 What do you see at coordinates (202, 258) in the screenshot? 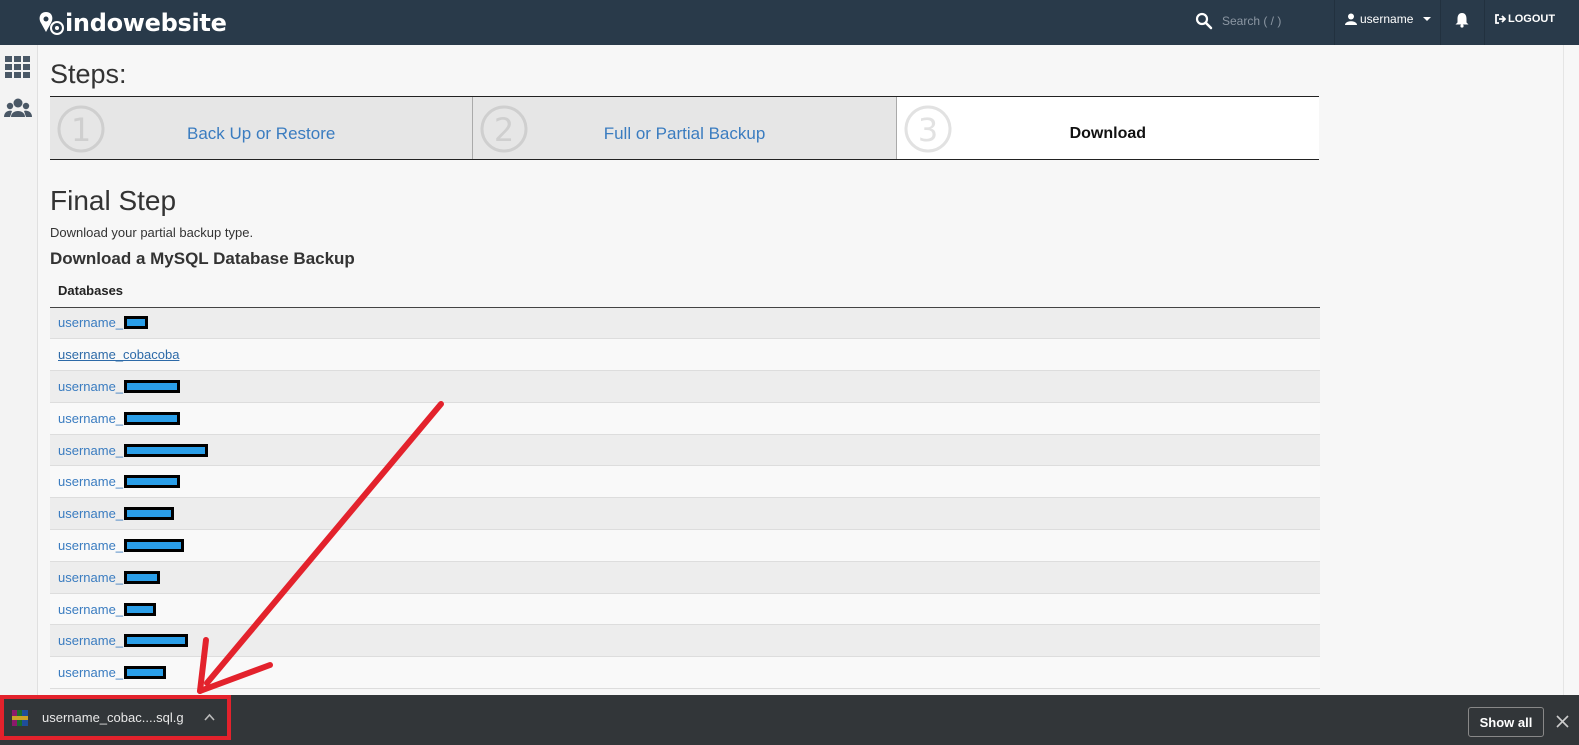
I see `section-title: Download a MySQL Database Backup` at bounding box center [202, 258].